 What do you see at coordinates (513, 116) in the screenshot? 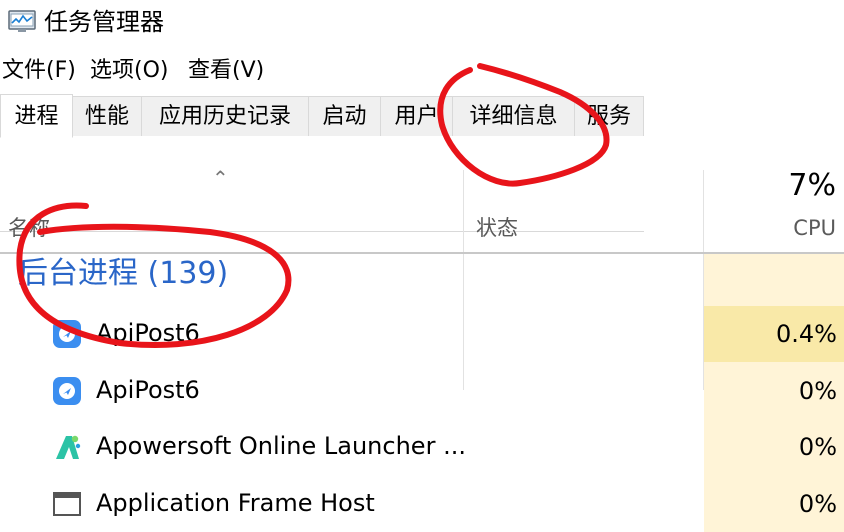
I see `tab-details: 详细信息` at bounding box center [513, 116].